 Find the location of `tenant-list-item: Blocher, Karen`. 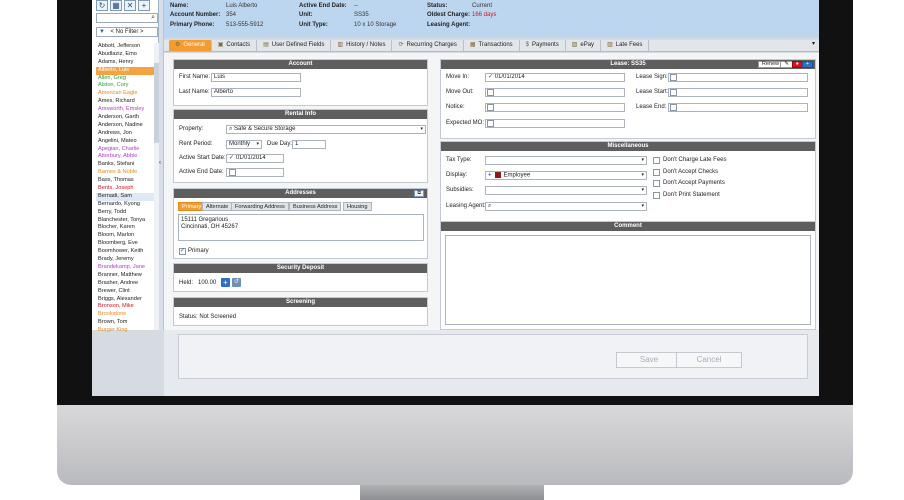

tenant-list-item: Blocher, Karen is located at coordinates (125, 228).